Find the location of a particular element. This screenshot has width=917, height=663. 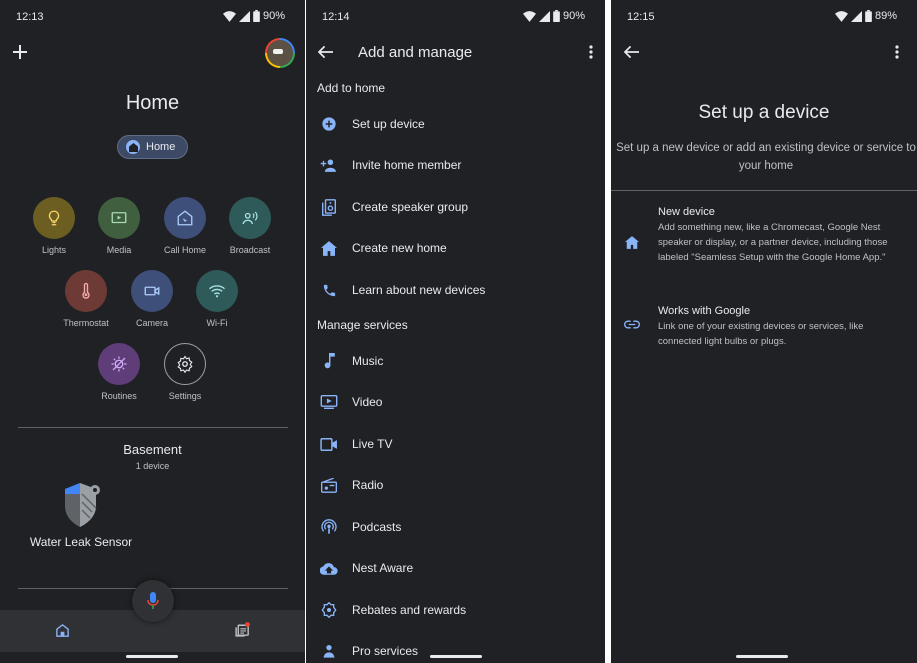

microphone-icon is located at coordinates (153, 600).